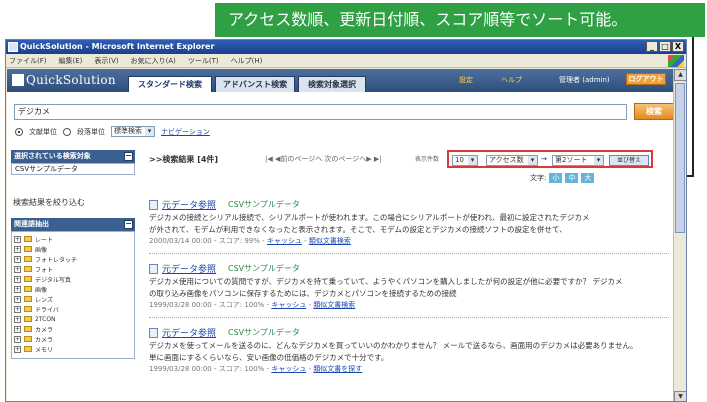 The image size is (707, 402). I want to click on pager: |◀ ◀前のページへ 次のページへ▶ ▶|, so click(323, 159).